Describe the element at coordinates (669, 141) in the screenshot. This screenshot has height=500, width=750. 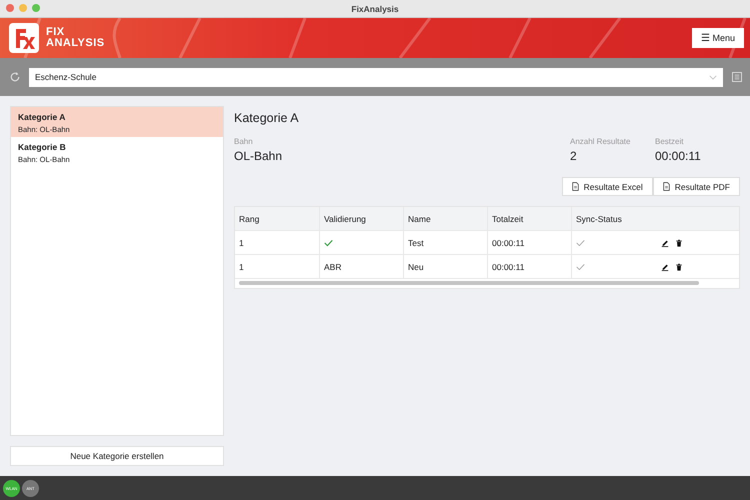
I see `stat-label: Bestzeit` at that location.